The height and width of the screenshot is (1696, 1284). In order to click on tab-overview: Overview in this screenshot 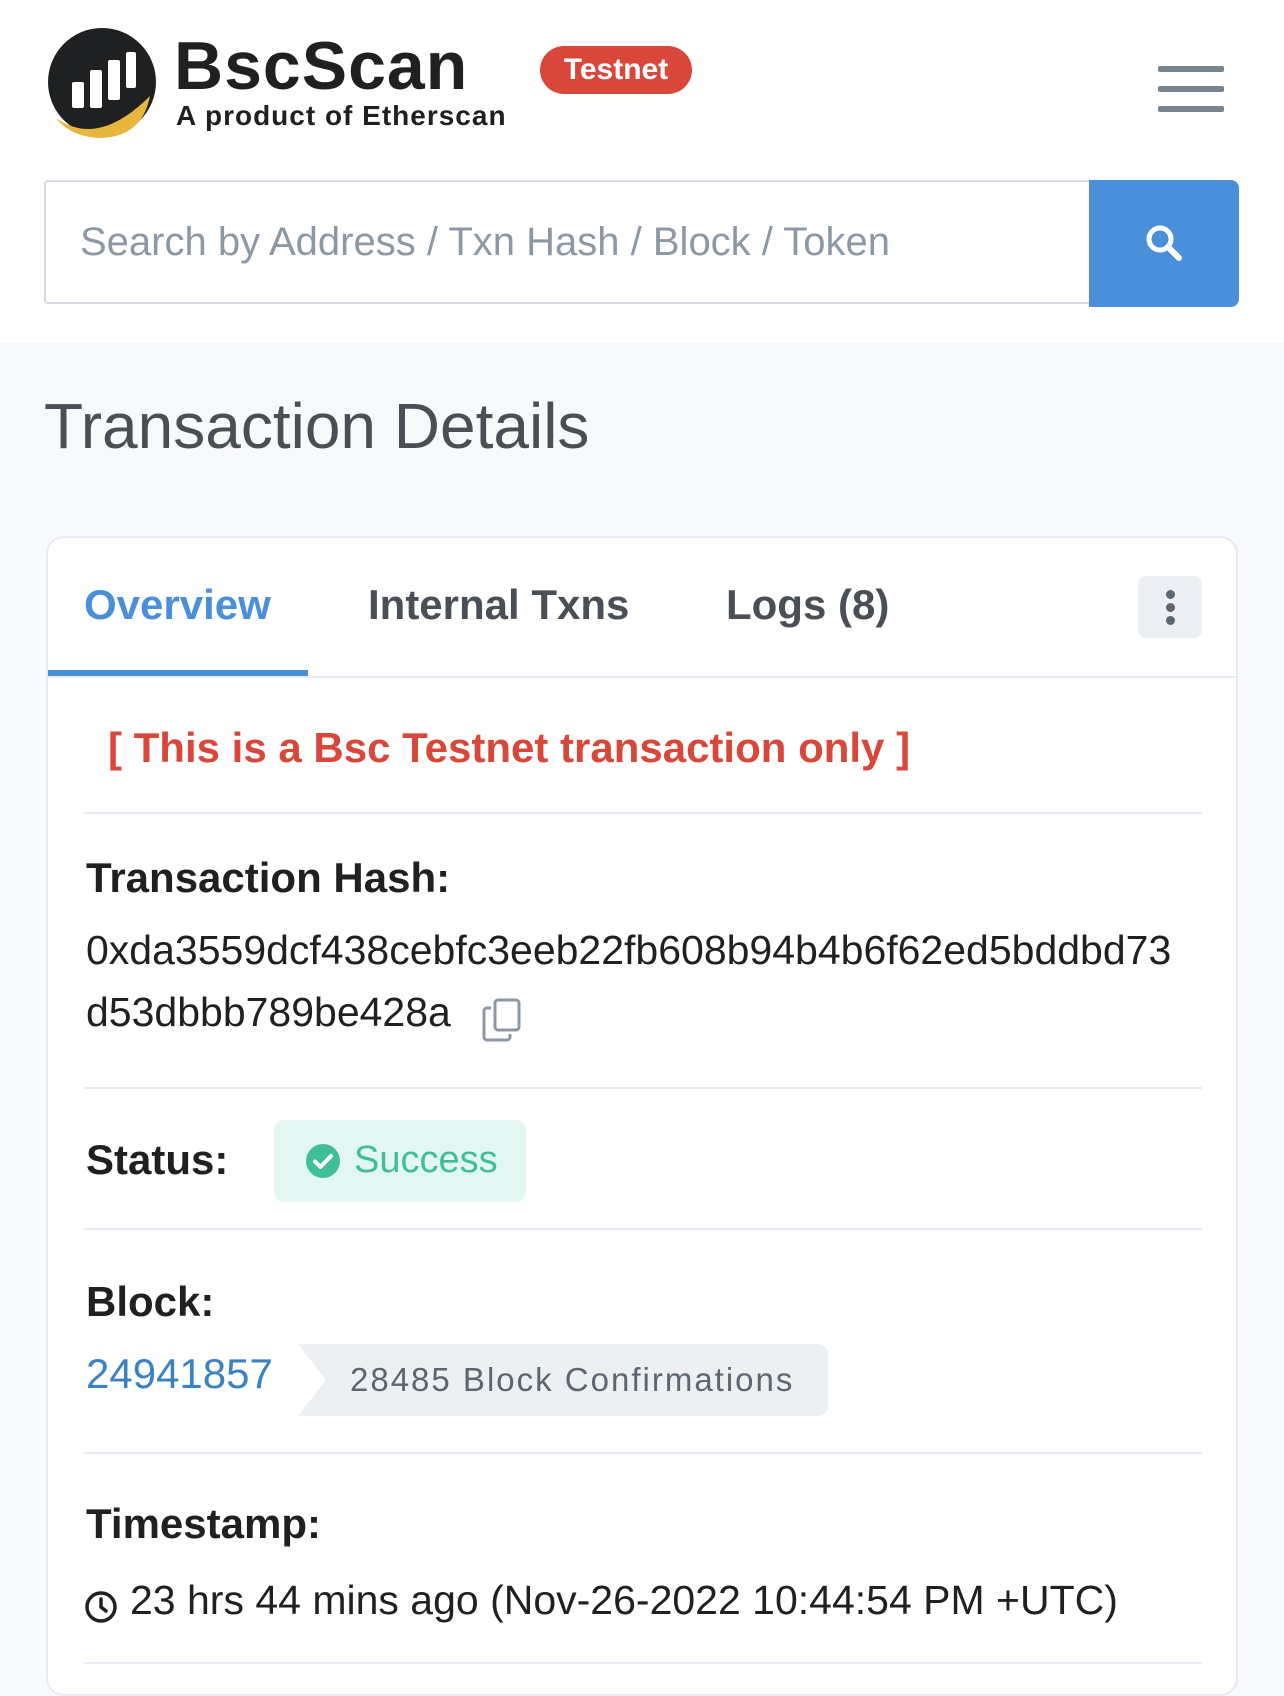, I will do `click(177, 605)`.